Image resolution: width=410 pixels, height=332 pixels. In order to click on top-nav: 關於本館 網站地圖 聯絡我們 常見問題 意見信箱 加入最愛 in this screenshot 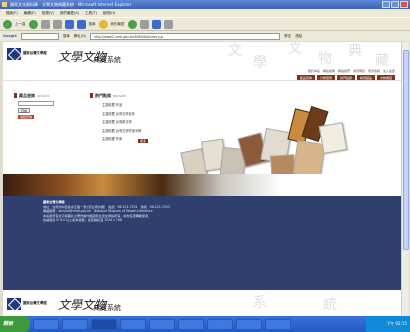, I will do `click(351, 71)`.